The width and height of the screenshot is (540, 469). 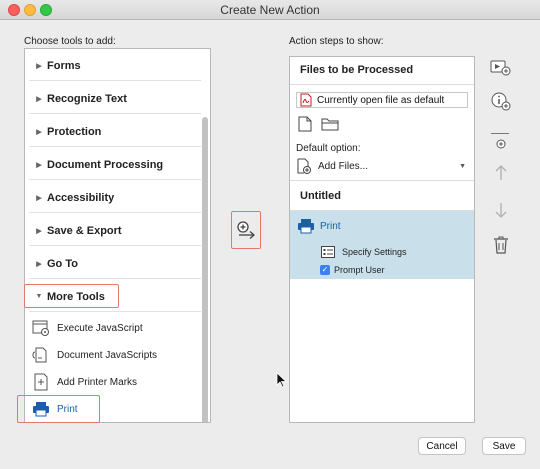 I want to click on add-files-icon, so click(x=304, y=166).